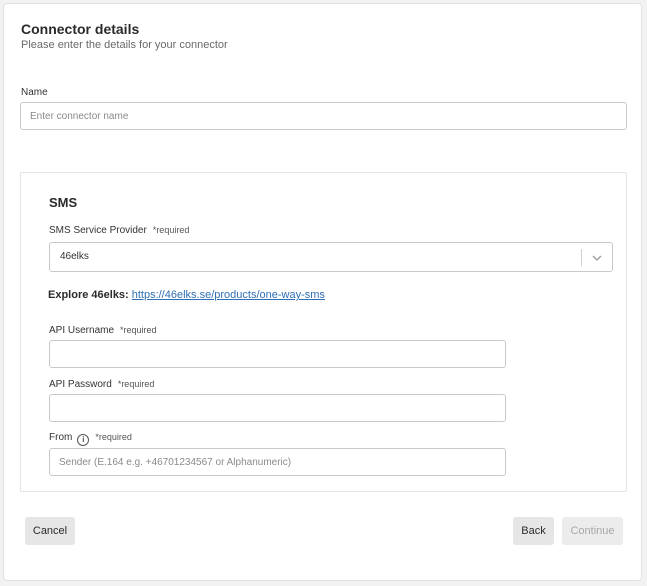 This screenshot has height=586, width=647. What do you see at coordinates (61, 437) in the screenshot?
I see `from-label-text: From` at bounding box center [61, 437].